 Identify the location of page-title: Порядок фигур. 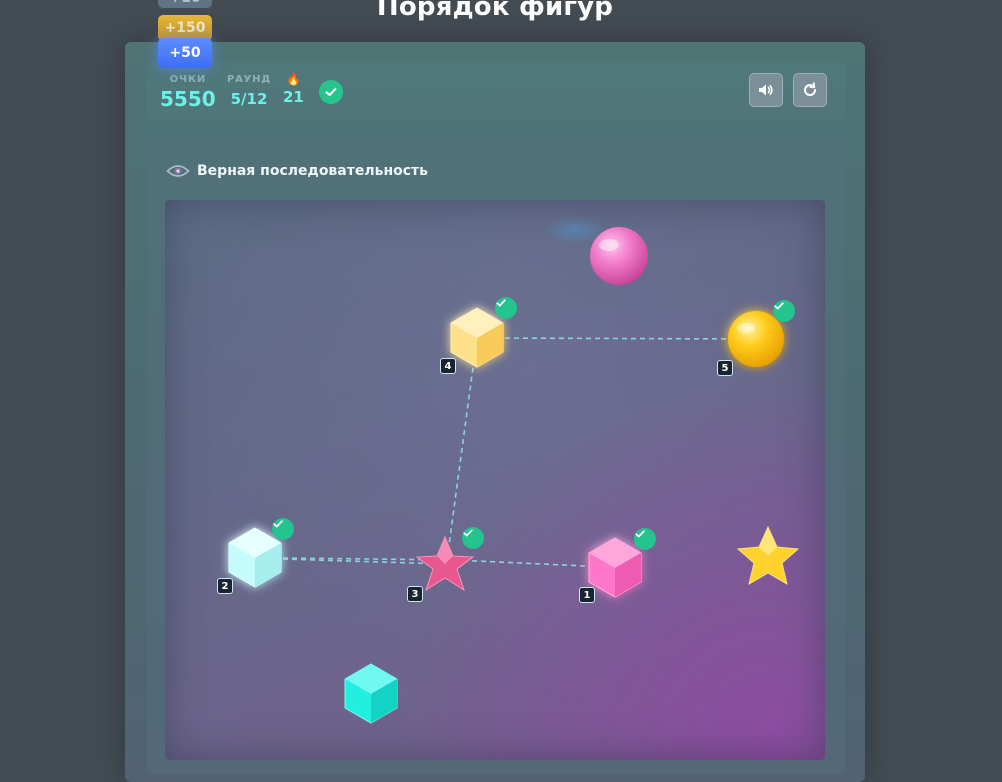
(495, 11).